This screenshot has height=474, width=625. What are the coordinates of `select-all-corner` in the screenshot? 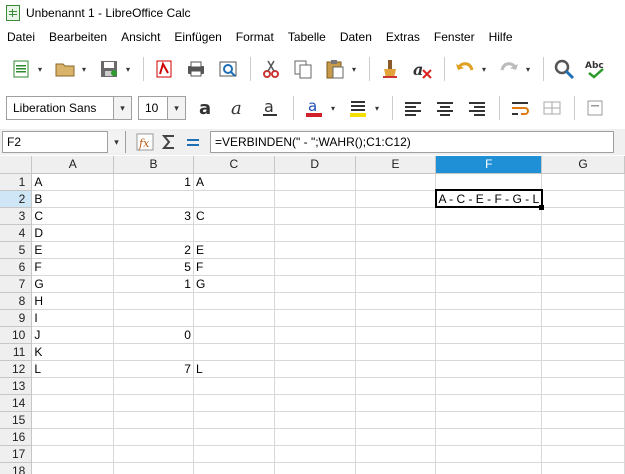 It's located at (16, 165).